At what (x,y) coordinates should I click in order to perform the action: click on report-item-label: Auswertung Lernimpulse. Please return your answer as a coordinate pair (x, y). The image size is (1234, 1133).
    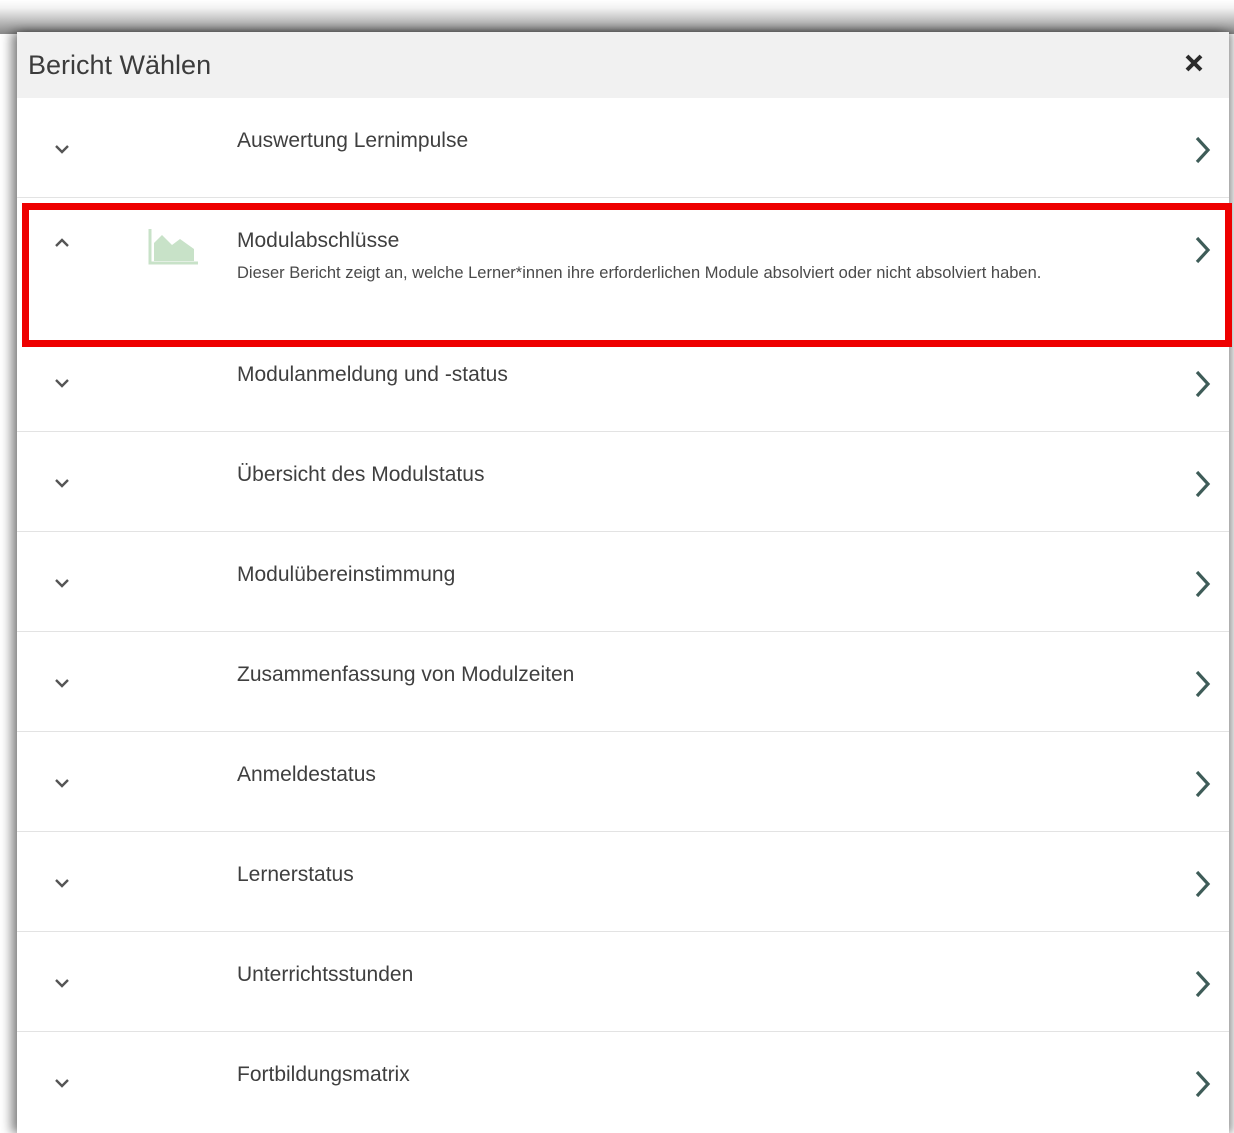
    Looking at the image, I should click on (353, 140).